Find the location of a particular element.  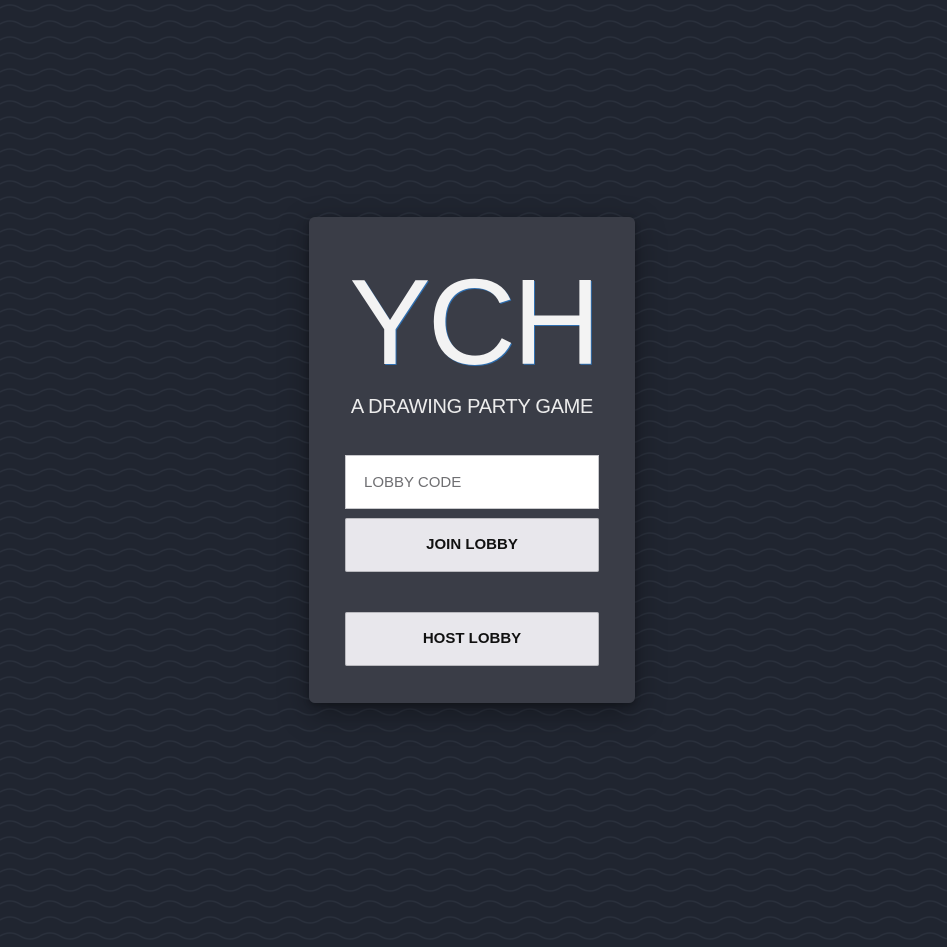

app-logo: YCH is located at coordinates (475, 322).